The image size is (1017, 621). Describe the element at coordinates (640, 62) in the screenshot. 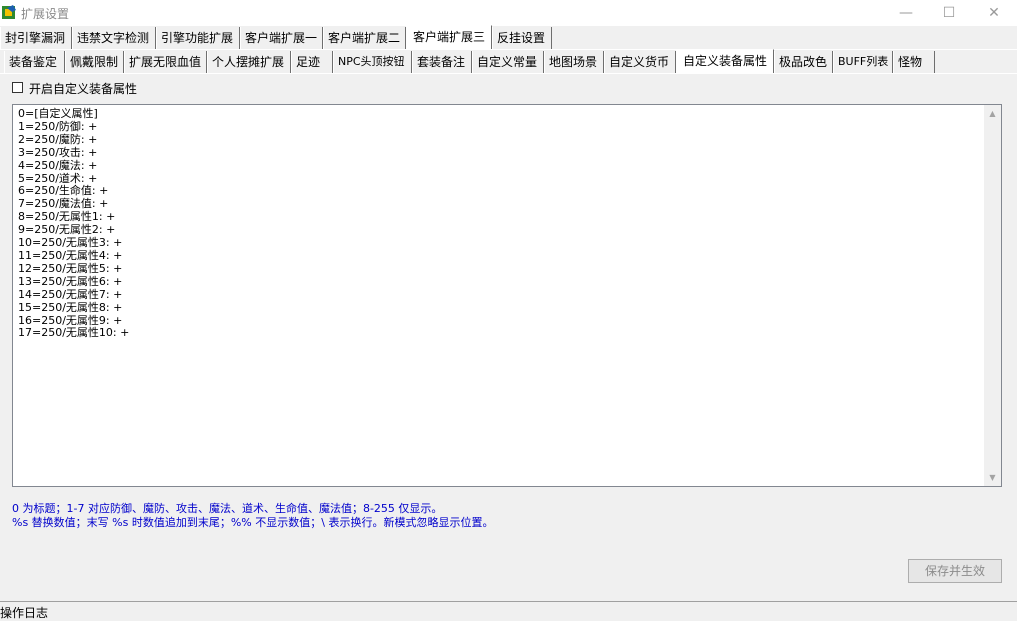

I see `tab-custom-currency: 自定义货币` at that location.